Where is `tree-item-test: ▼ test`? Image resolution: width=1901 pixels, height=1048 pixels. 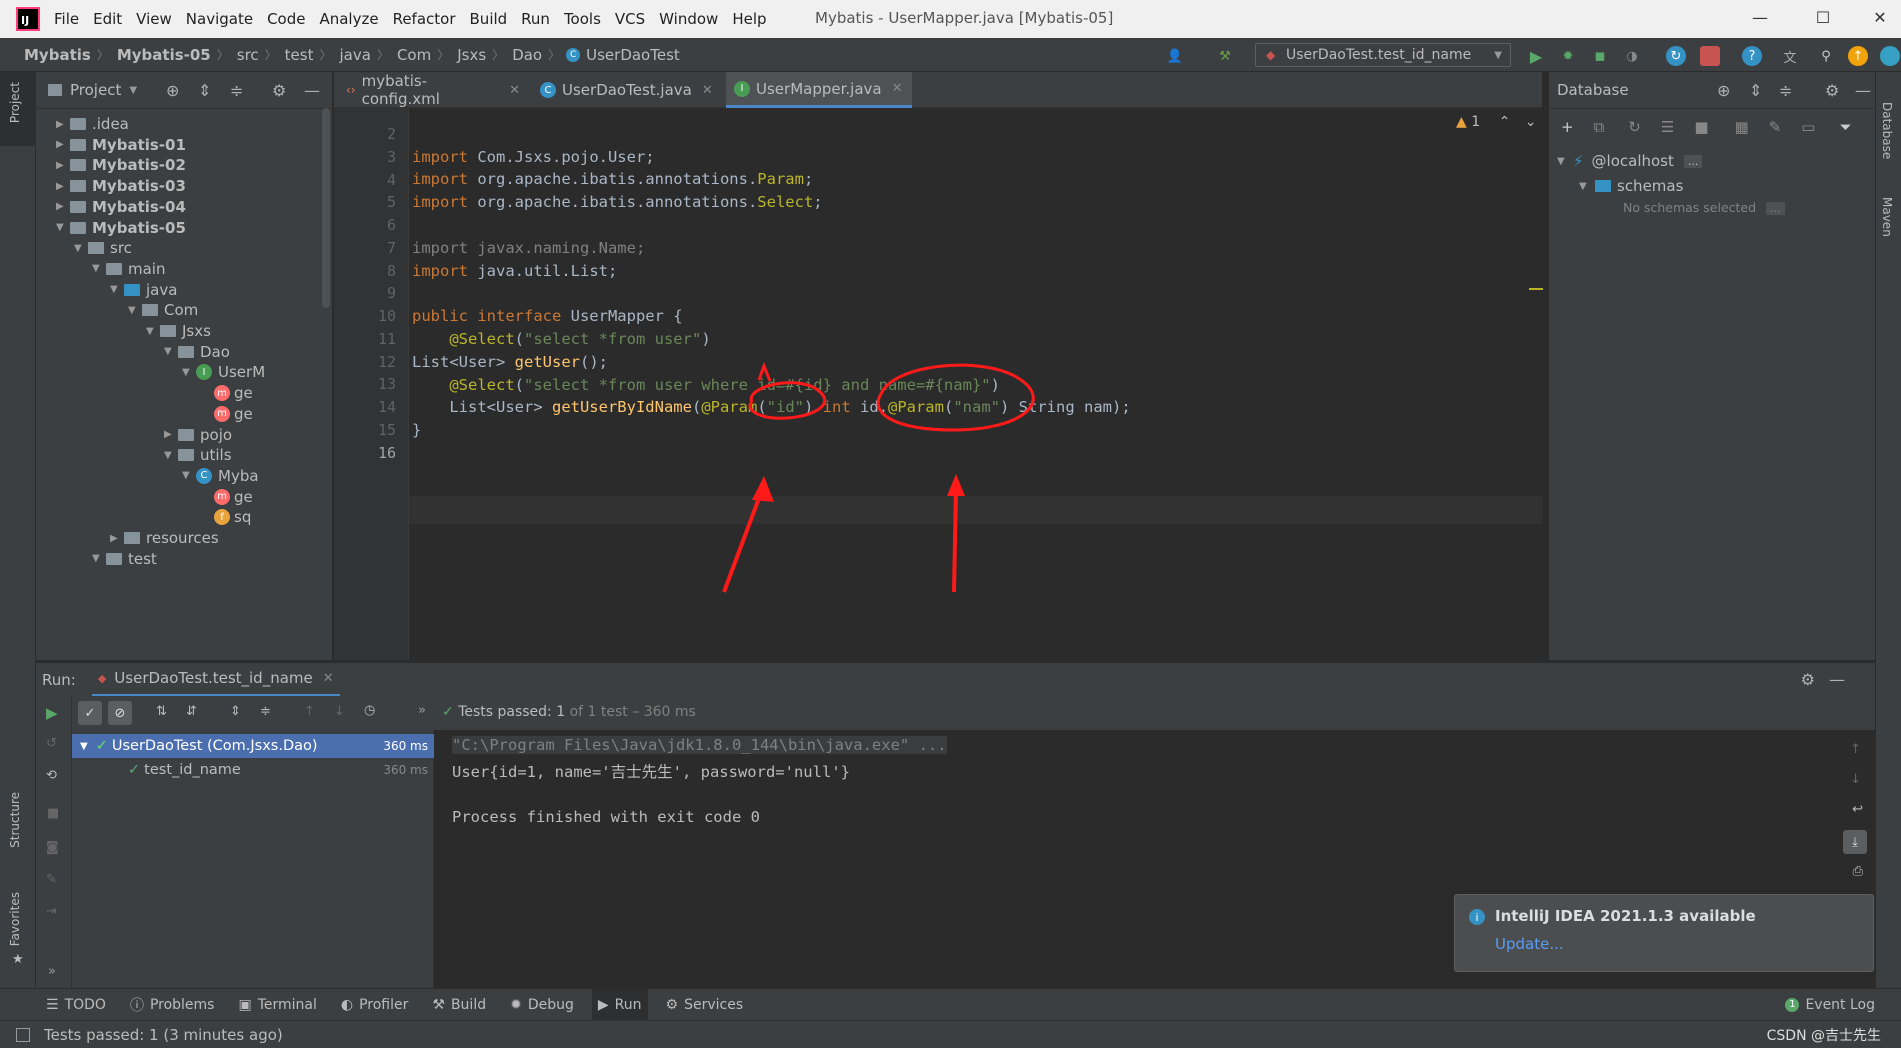
tree-item-test: ▼ test is located at coordinates (124, 559).